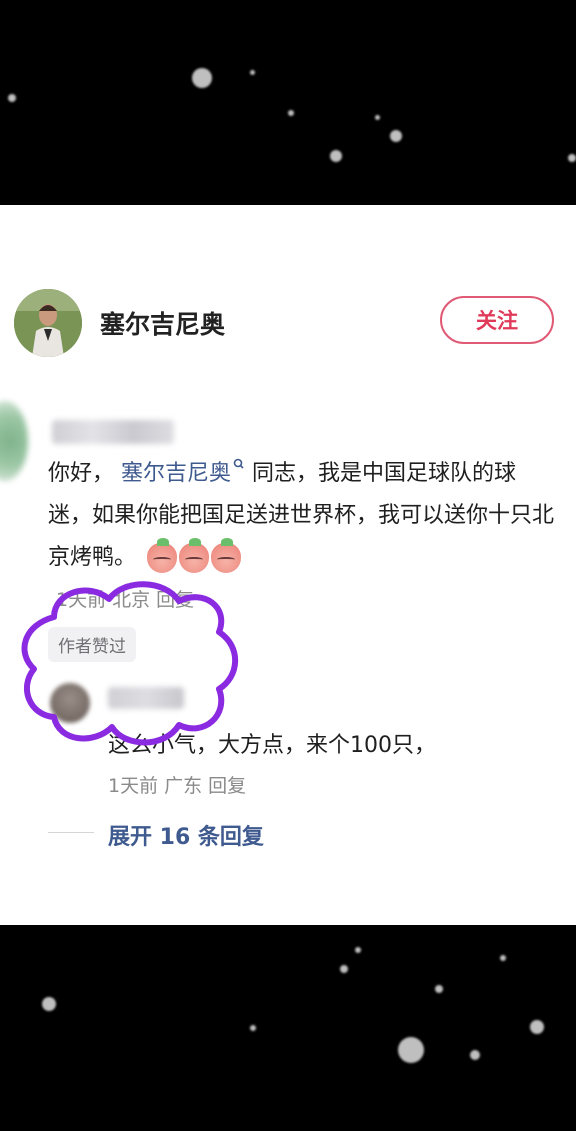  What do you see at coordinates (238, 463) in the screenshot?
I see `search-icon` at bounding box center [238, 463].